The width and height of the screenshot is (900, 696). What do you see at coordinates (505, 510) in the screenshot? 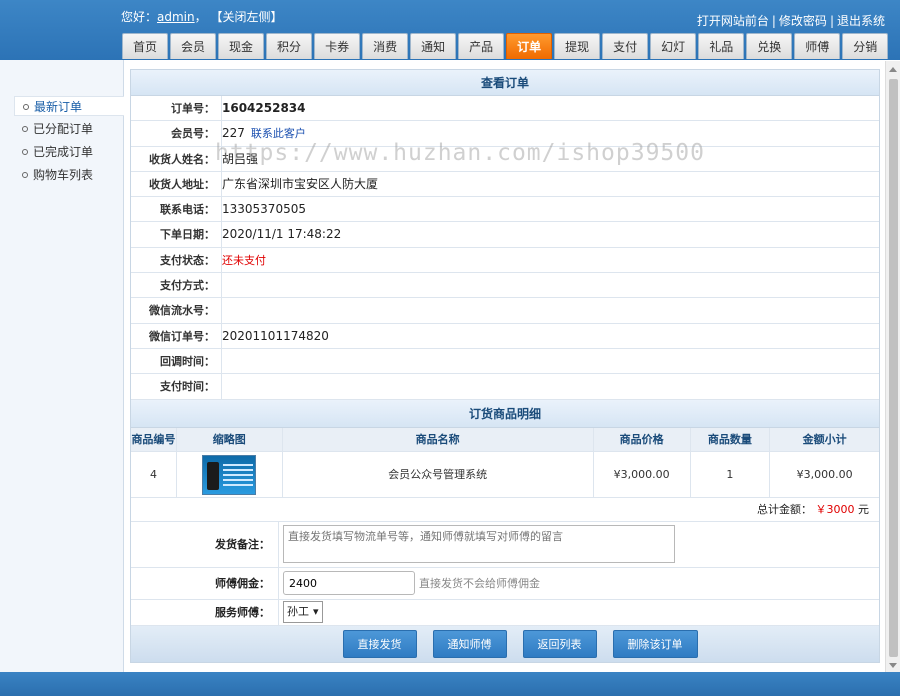
I see `total-amount: 总计金额： ￥3000 元` at bounding box center [505, 510].